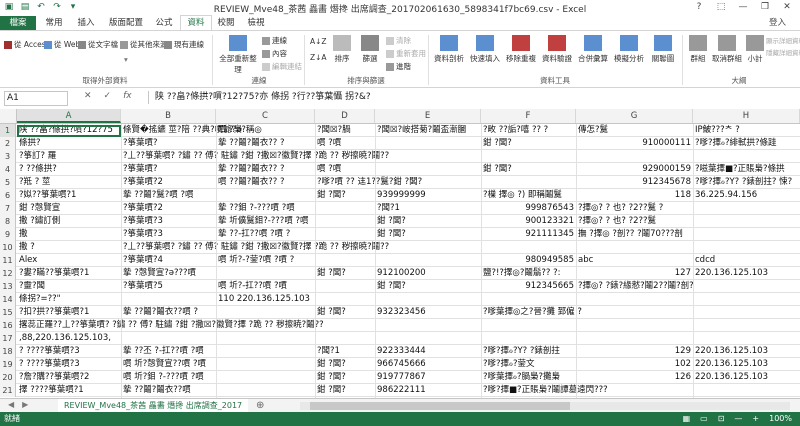 This screenshot has width=800, height=426. What do you see at coordinates (54, 23) in the screenshot?
I see `tab-home: 常用` at bounding box center [54, 23].